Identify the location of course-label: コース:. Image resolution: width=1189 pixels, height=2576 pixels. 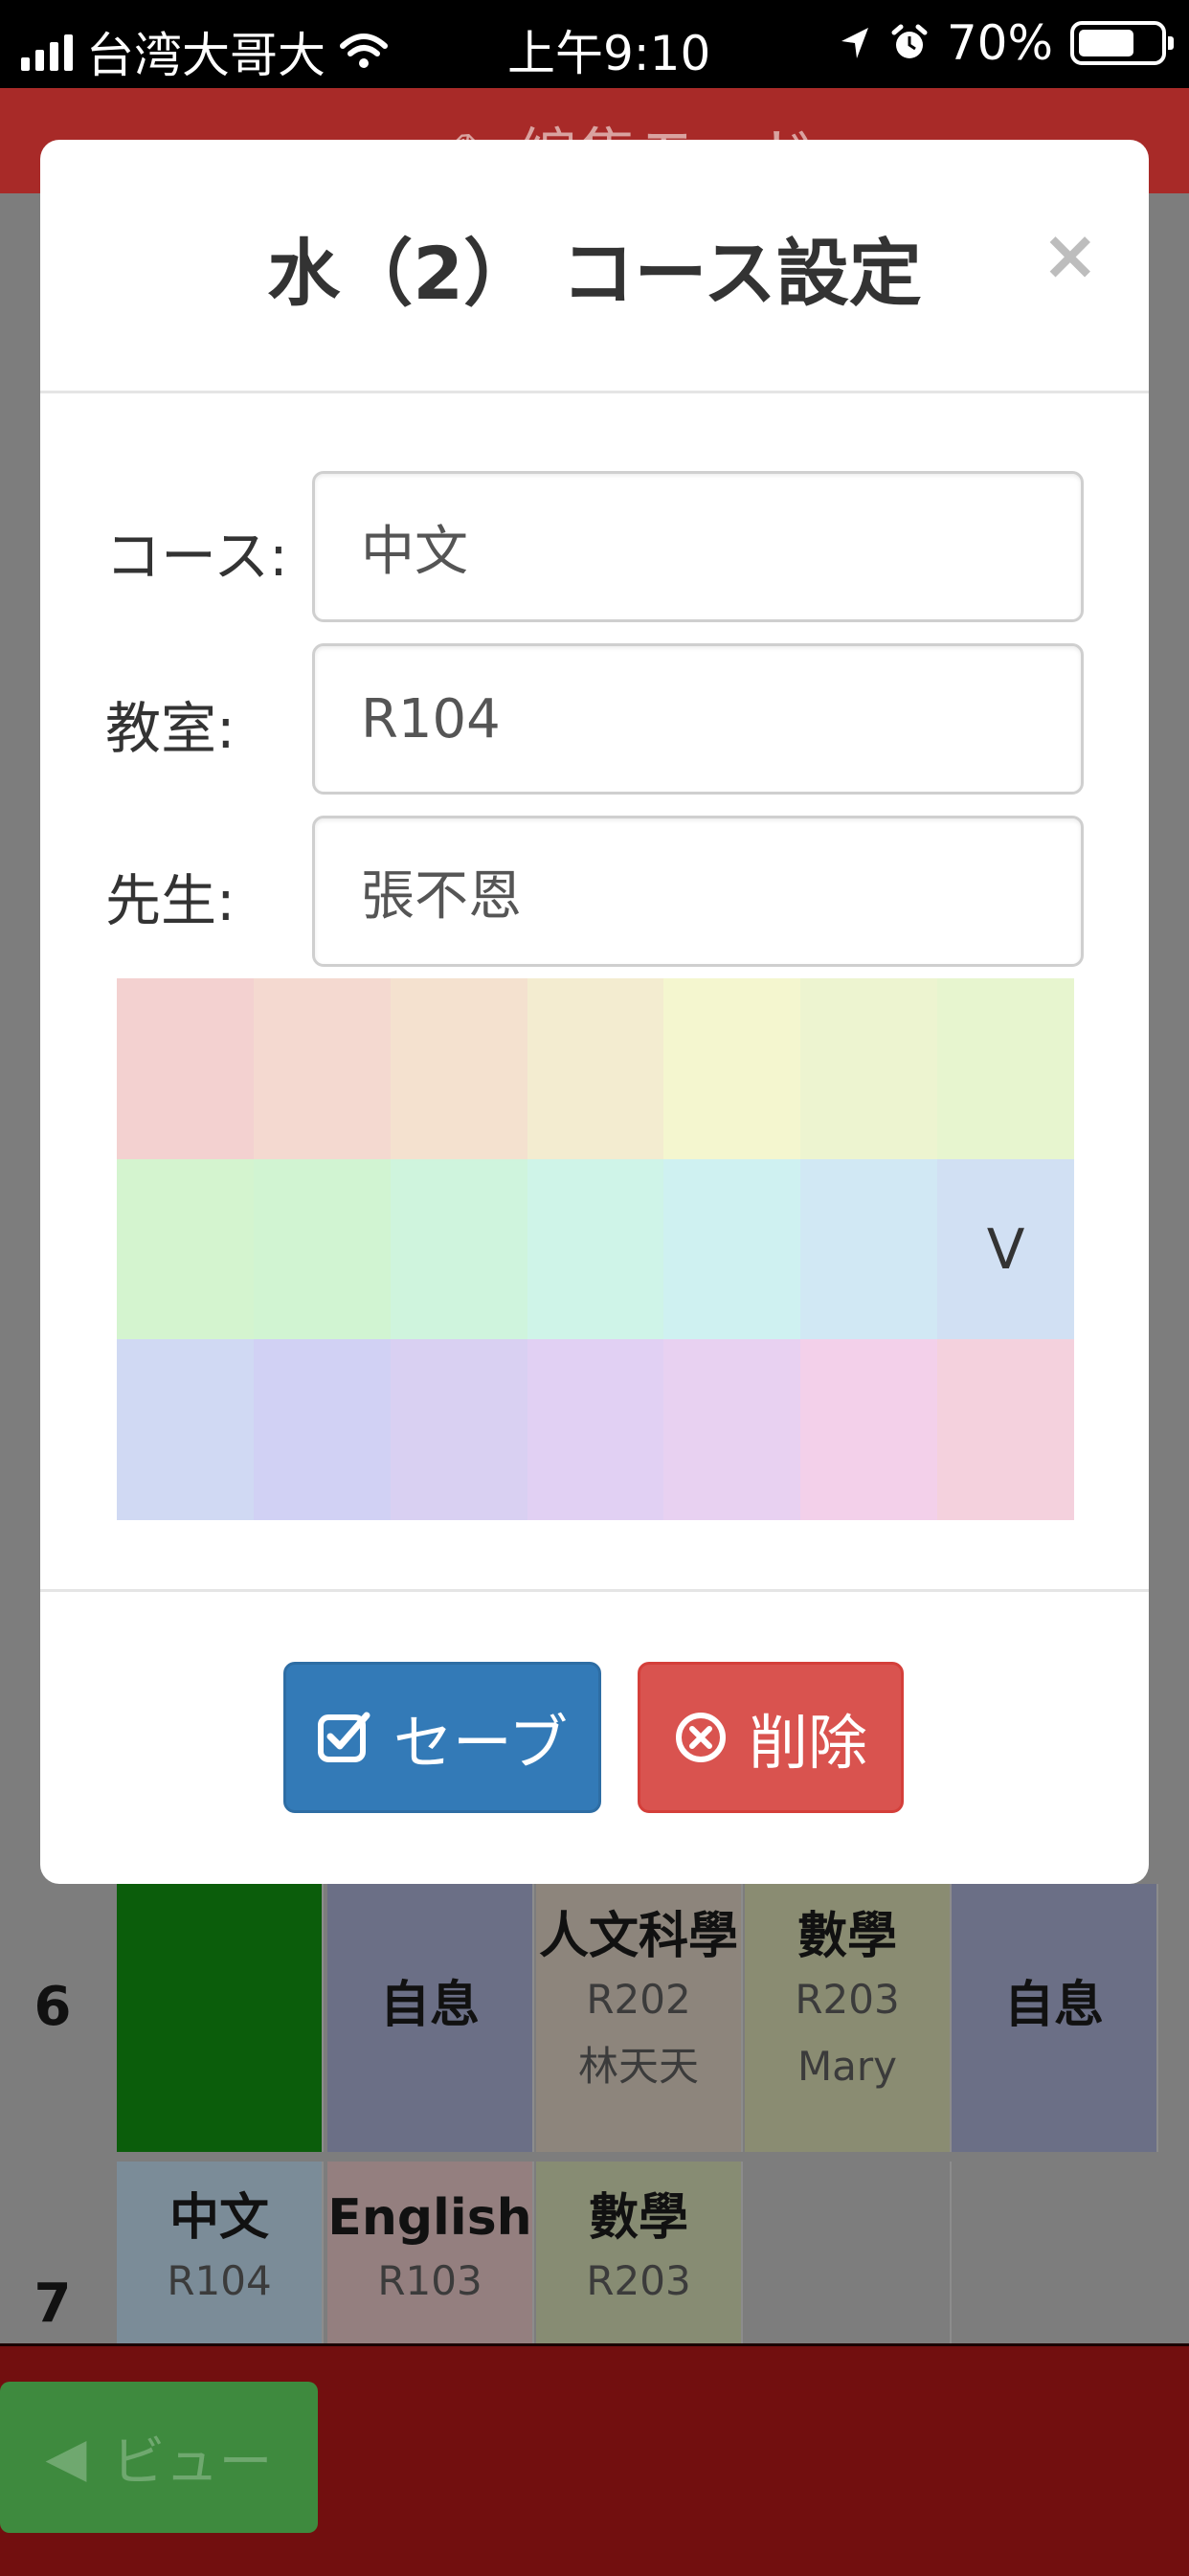
(196, 556).